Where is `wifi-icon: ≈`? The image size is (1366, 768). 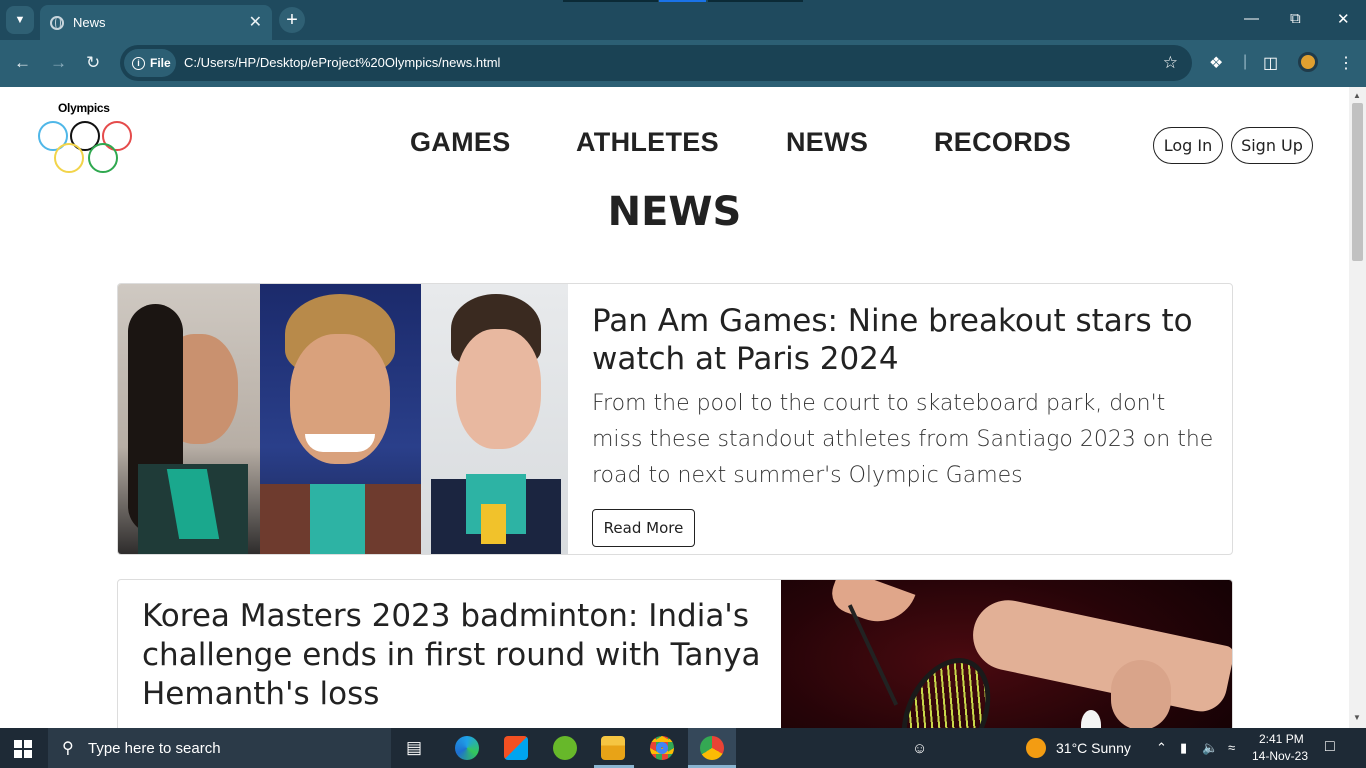 wifi-icon: ≈ is located at coordinates (1231, 747).